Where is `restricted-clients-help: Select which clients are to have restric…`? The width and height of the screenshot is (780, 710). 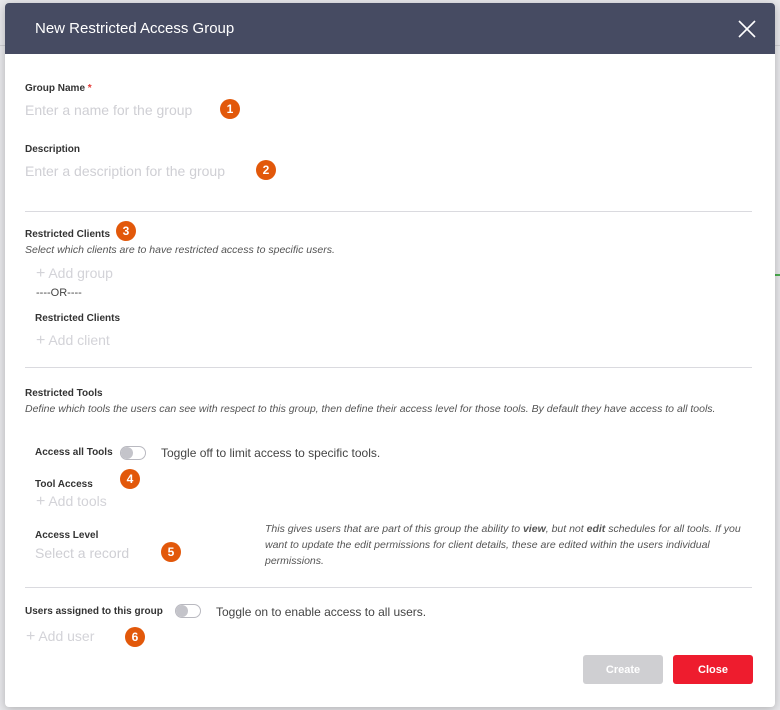
restricted-clients-help: Select which clients are to have restric… is located at coordinates (180, 250).